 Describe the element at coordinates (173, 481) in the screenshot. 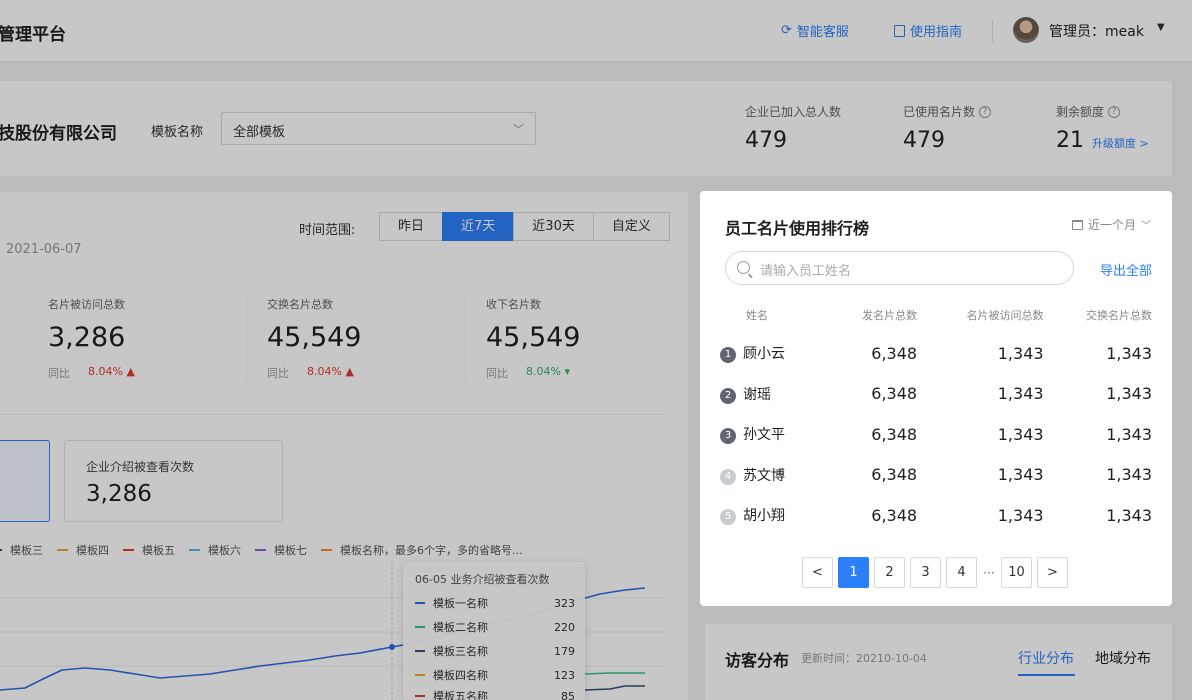

I see `metric-card-company-intro: 企业介绍被查看次数 3,286` at that location.